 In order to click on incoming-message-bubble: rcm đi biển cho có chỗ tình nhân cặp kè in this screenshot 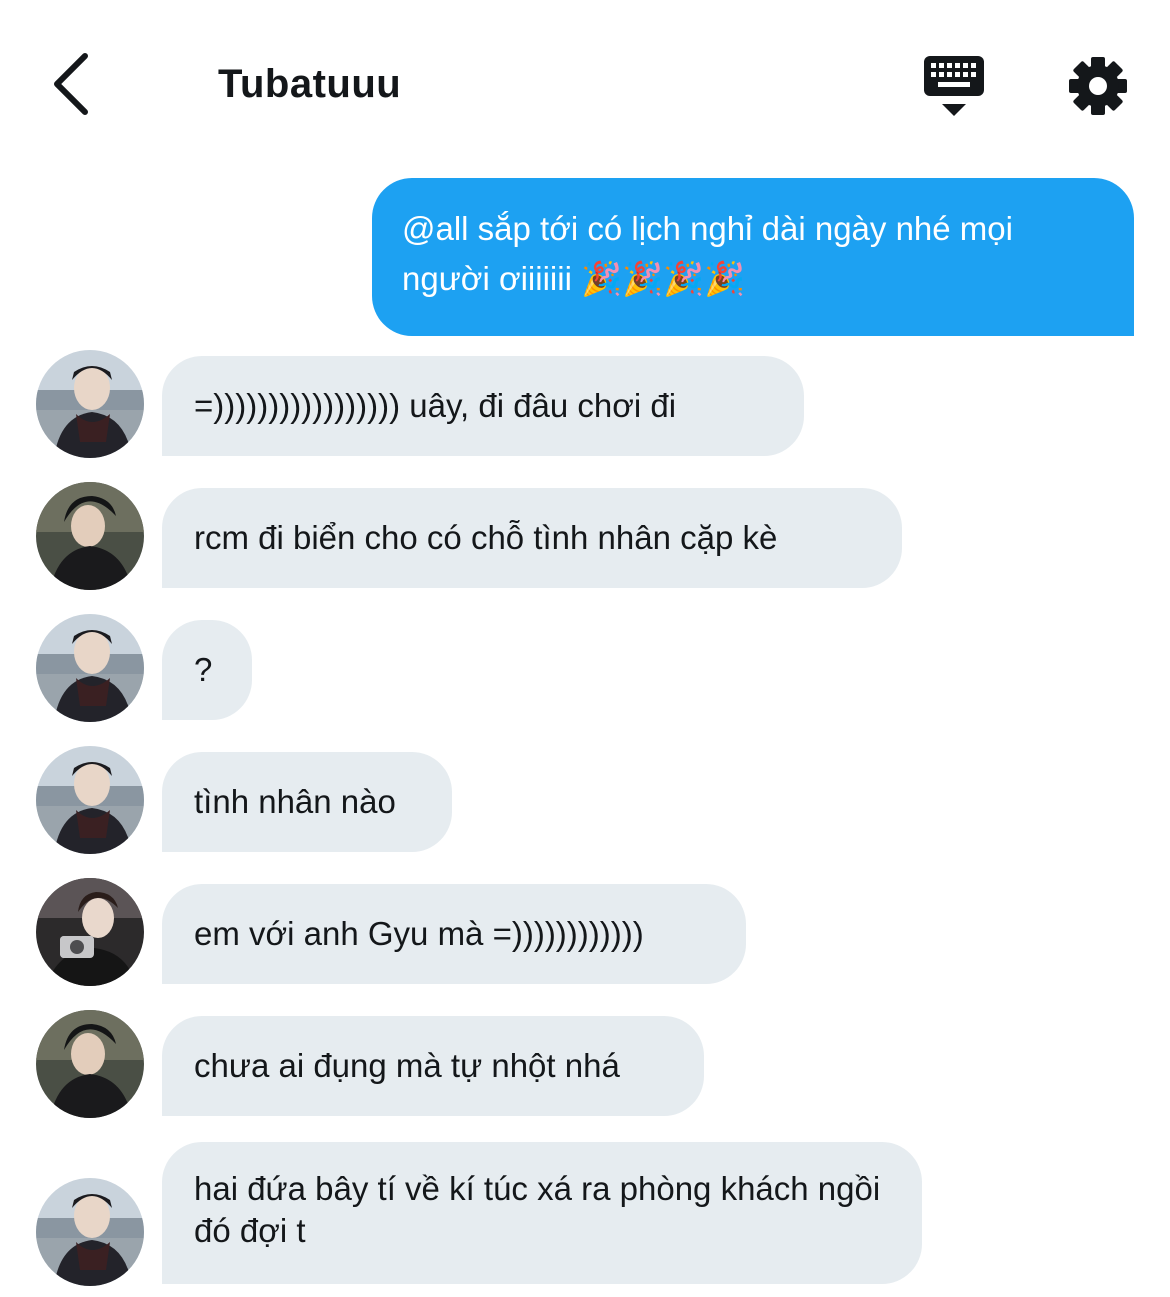, I will do `click(532, 538)`.